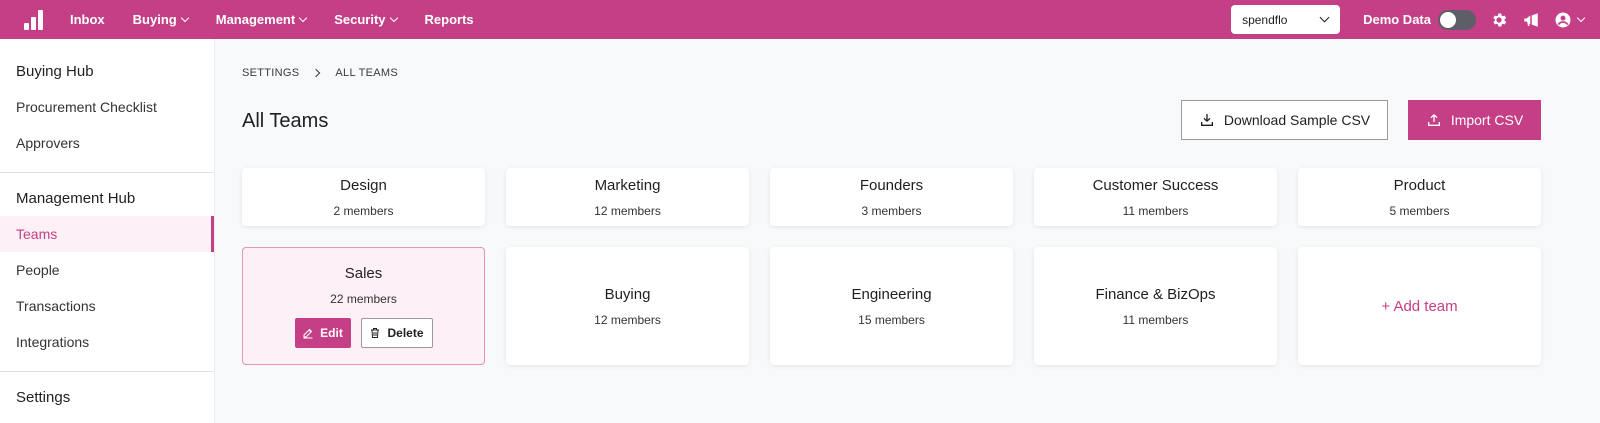 The image size is (1600, 423). What do you see at coordinates (1206, 120) in the screenshot?
I see `download-icon` at bounding box center [1206, 120].